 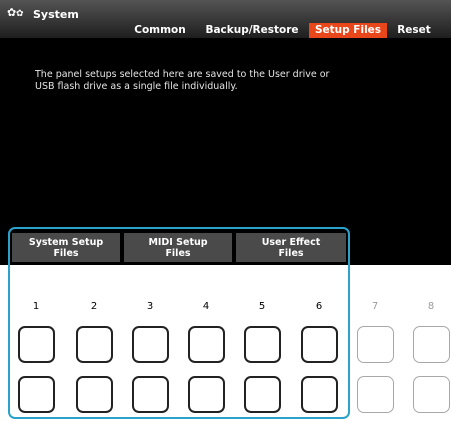 I want to click on column-number-3: 3, so click(x=150, y=306).